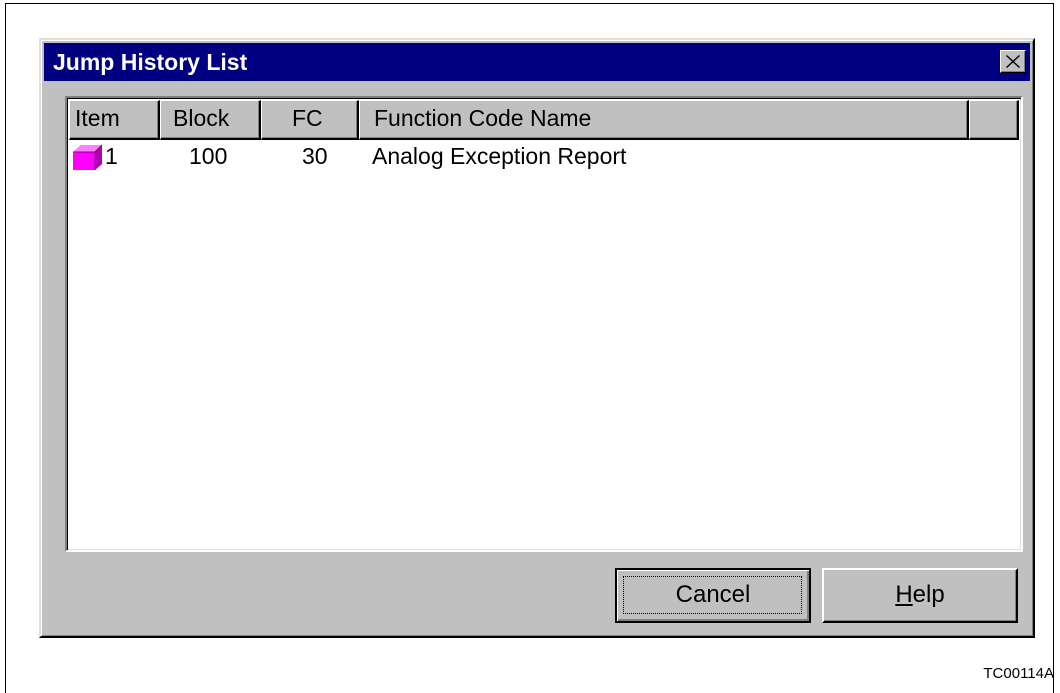 Image resolution: width=1060 pixels, height=693 pixels. I want to click on dialog-title: Jump History List, so click(150, 62).